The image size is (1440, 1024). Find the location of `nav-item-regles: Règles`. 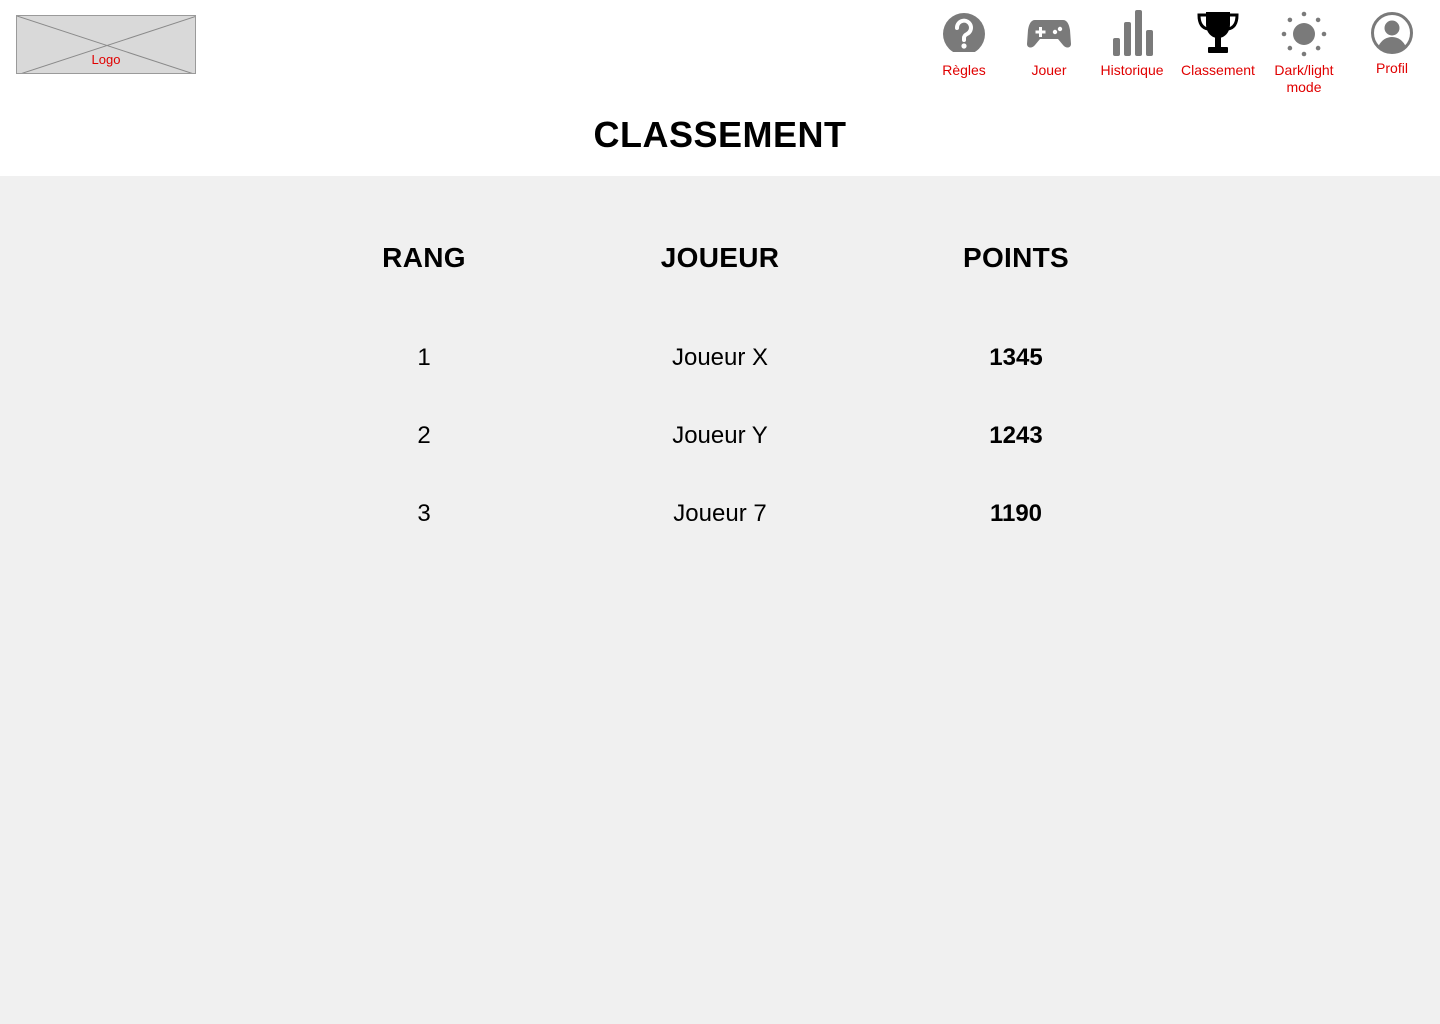

nav-item-regles: Règles is located at coordinates (964, 43).